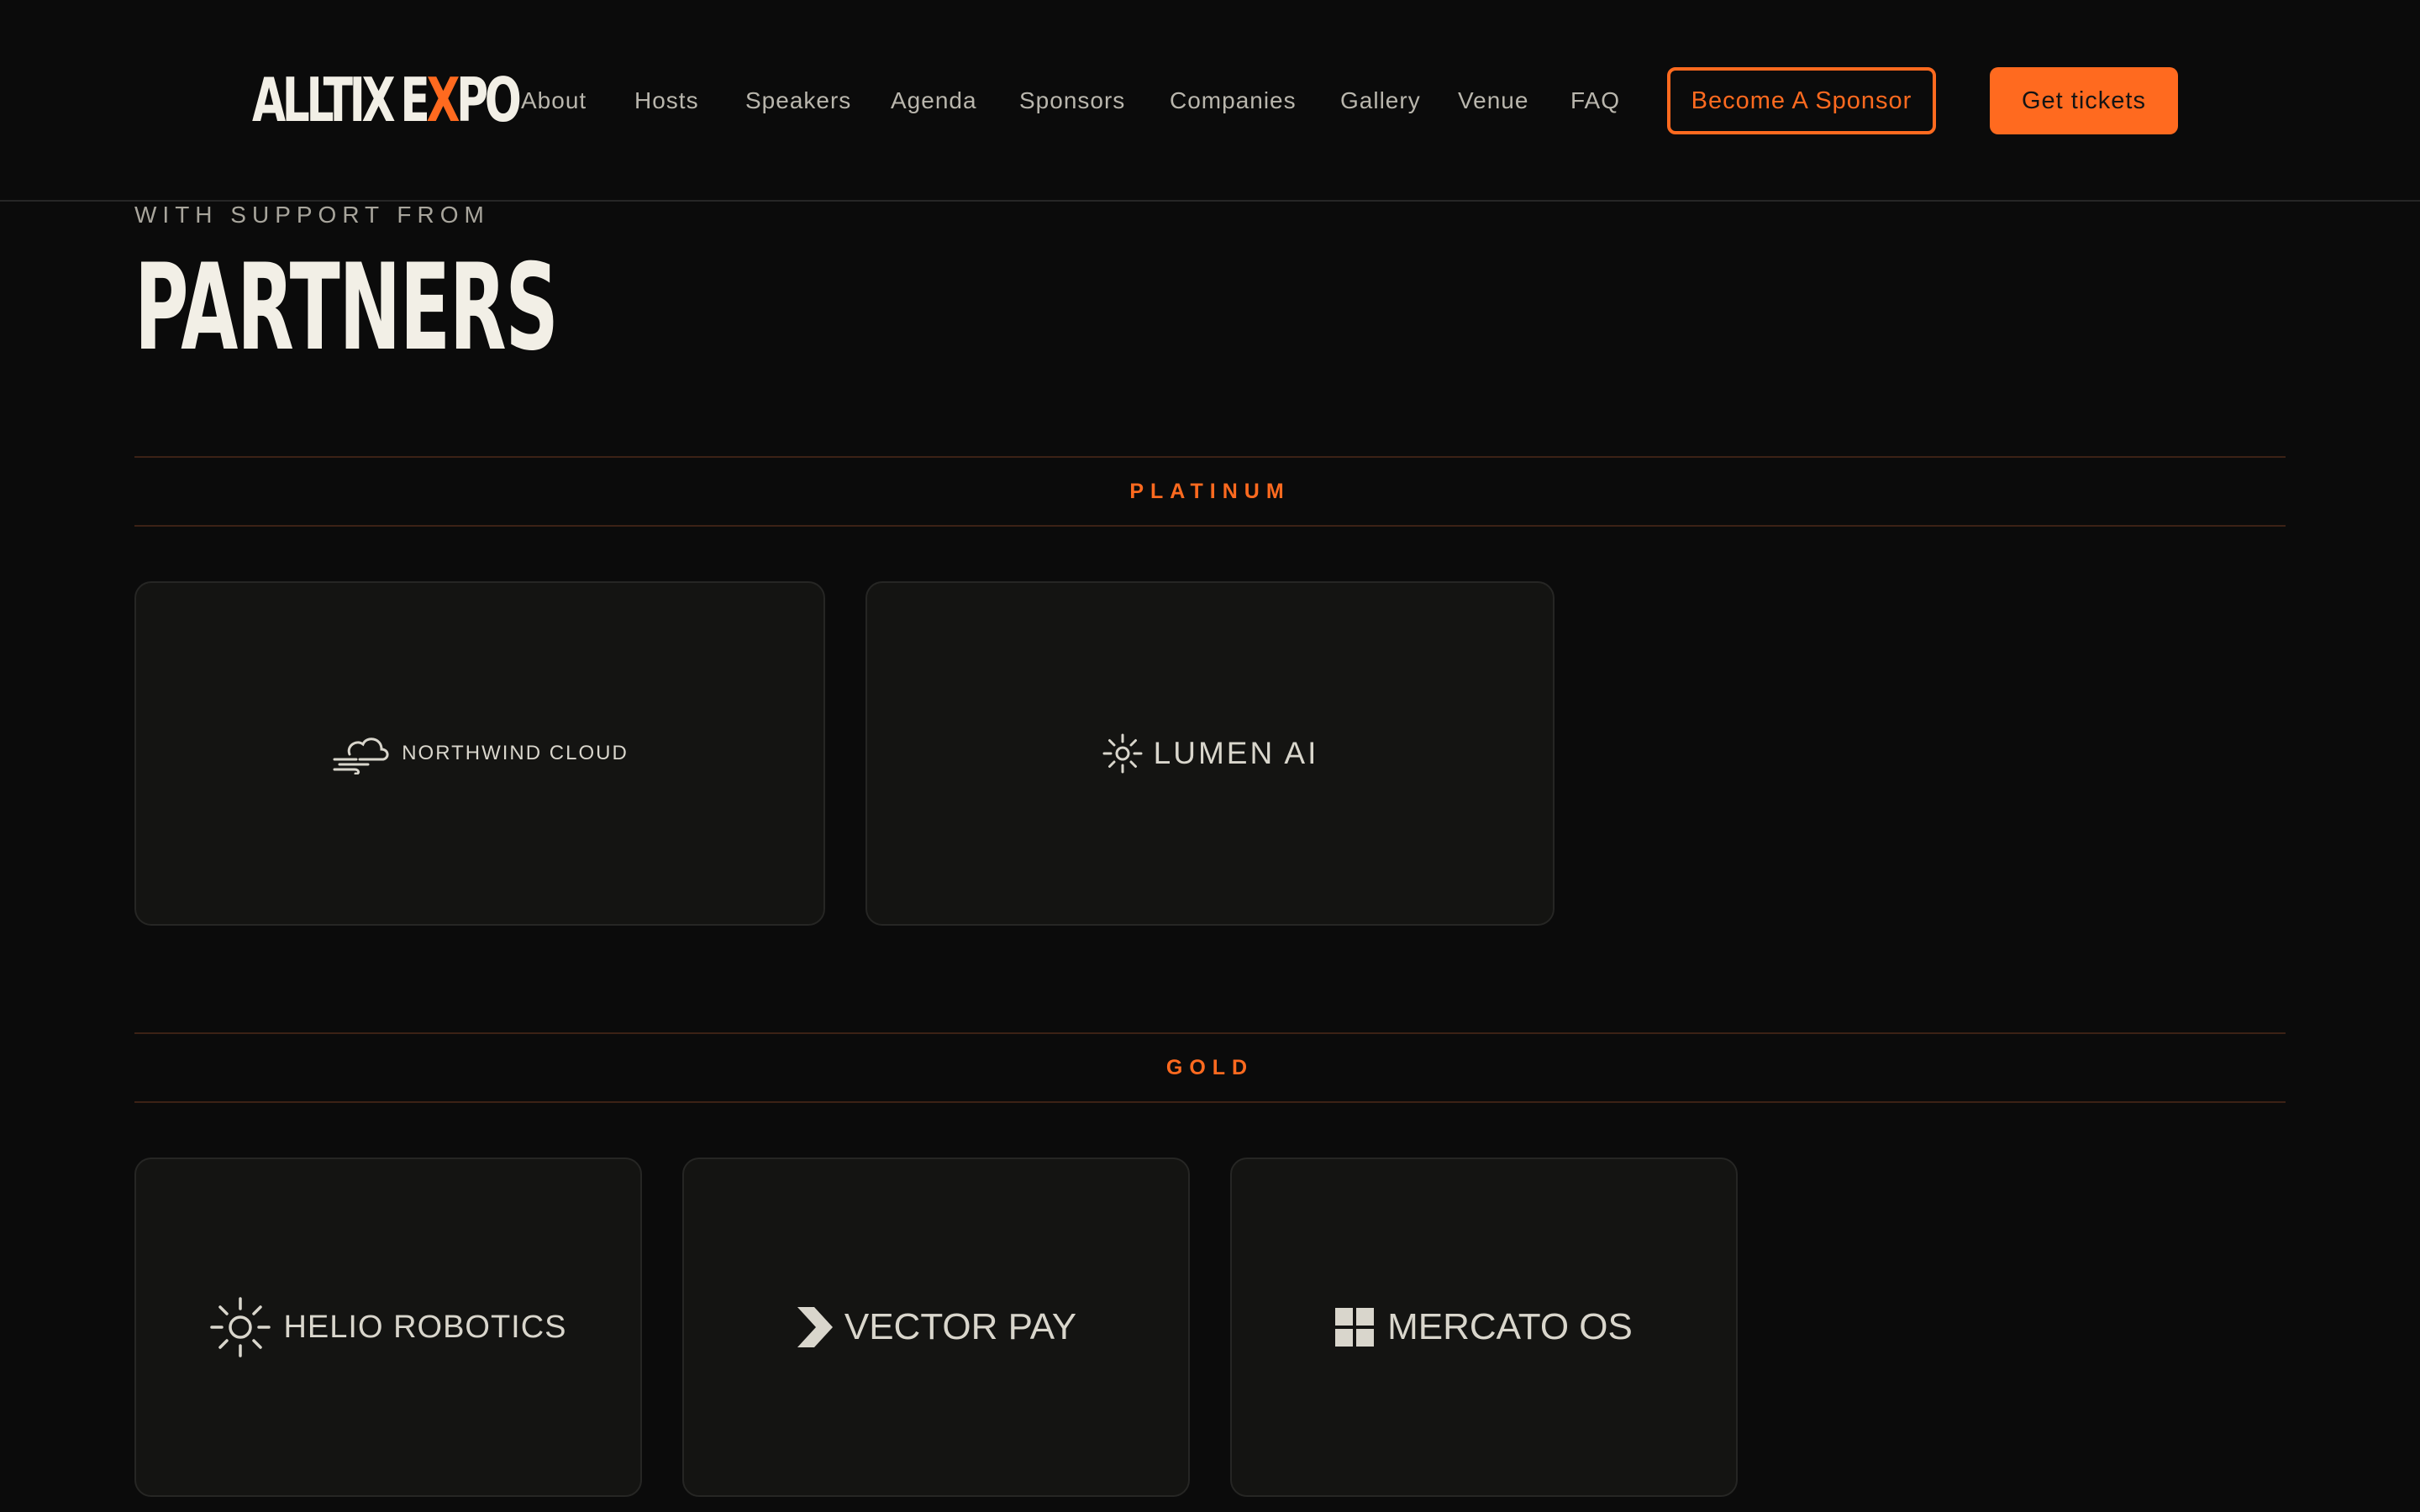 The width and height of the screenshot is (2420, 1512). I want to click on partner-name: LUMEN AI, so click(1236, 753).